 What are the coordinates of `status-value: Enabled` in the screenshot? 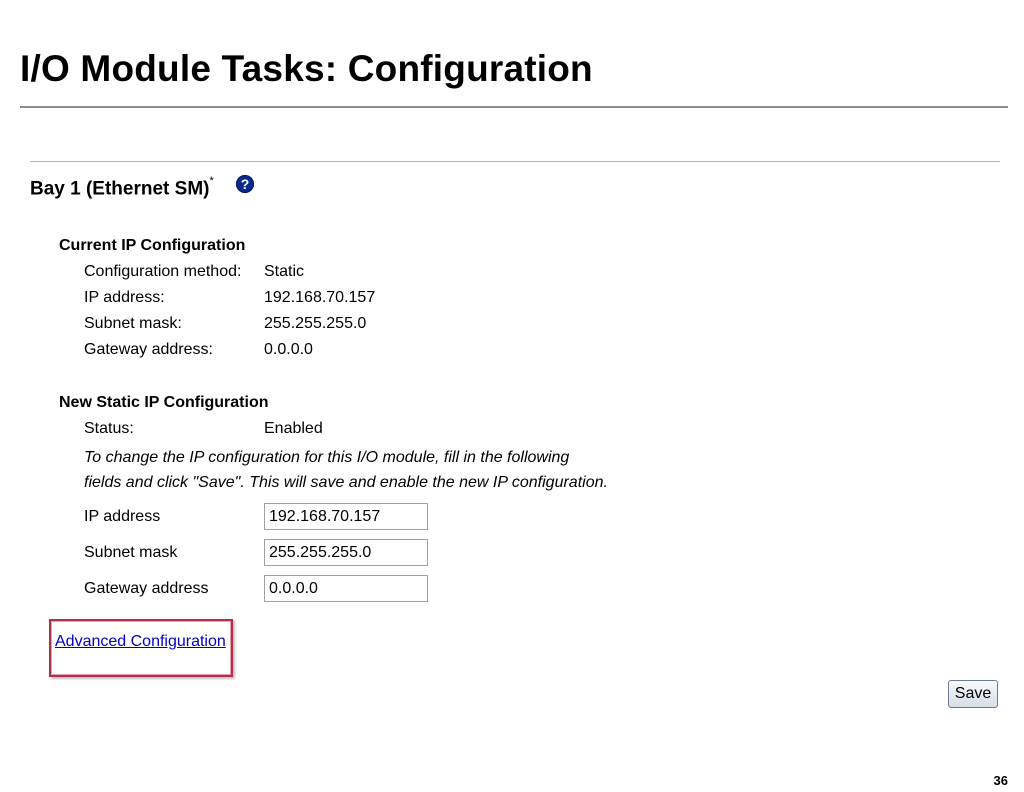 It's located at (293, 428).